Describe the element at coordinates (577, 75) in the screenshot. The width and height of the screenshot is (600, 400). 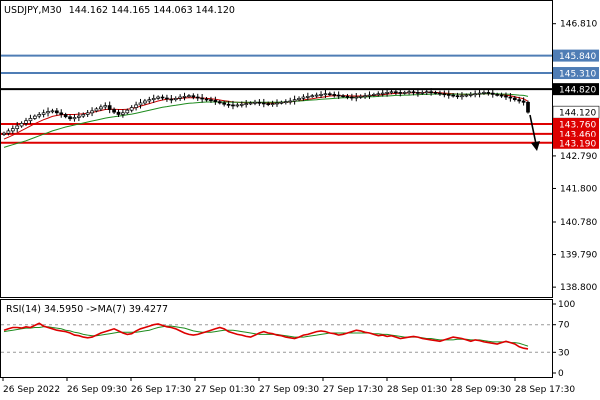
I see `level-tag-label: 145.310` at that location.